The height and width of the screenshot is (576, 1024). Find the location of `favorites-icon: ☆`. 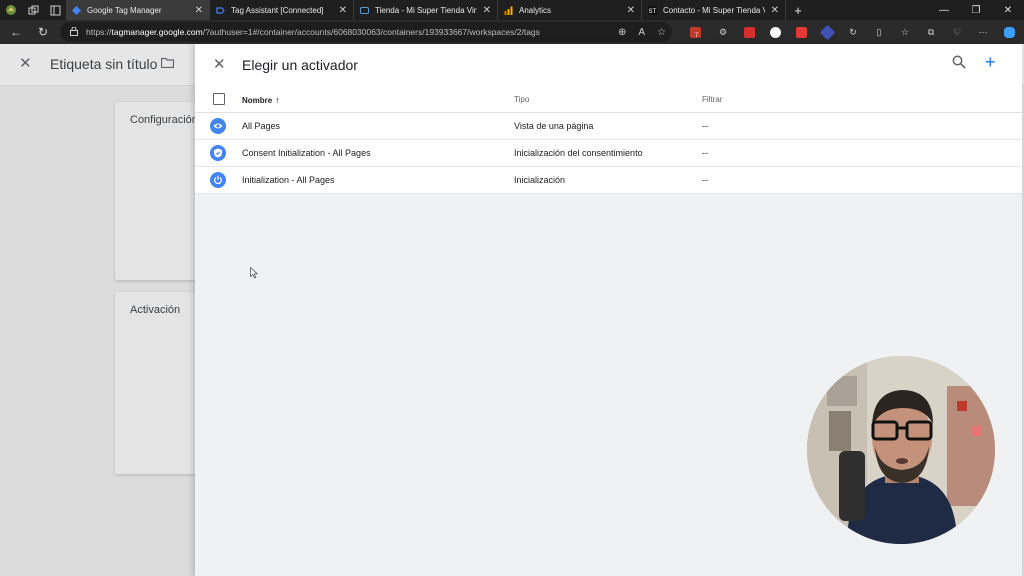

favorites-icon: ☆ is located at coordinates (905, 32).